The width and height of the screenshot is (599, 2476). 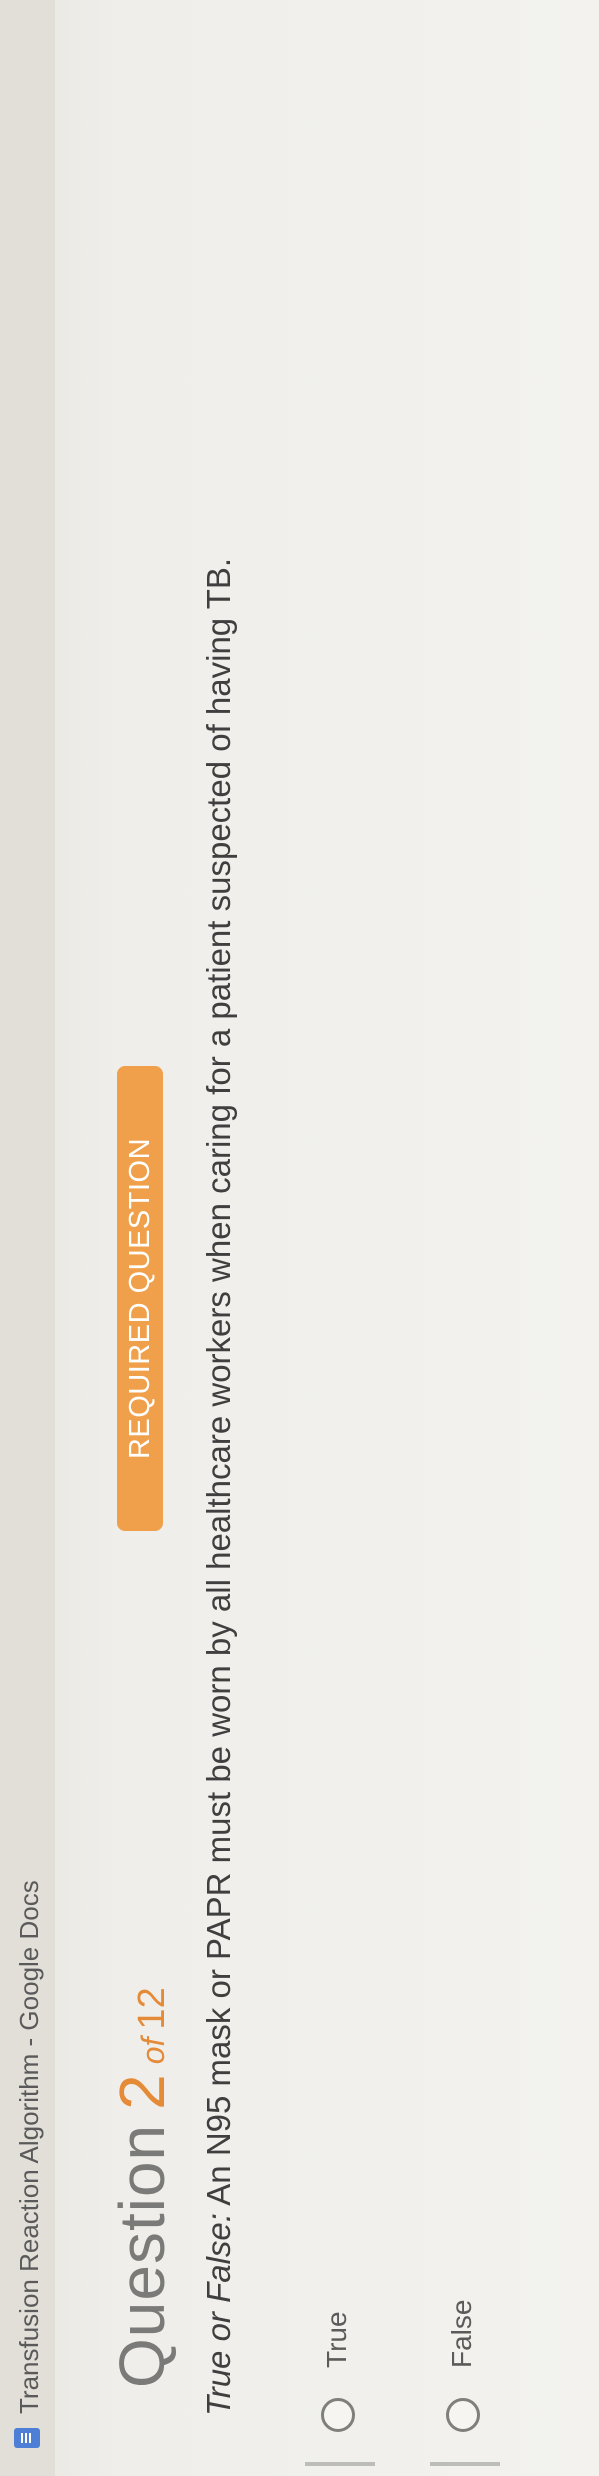 I want to click on question-of: of, so click(x=153, y=2051).